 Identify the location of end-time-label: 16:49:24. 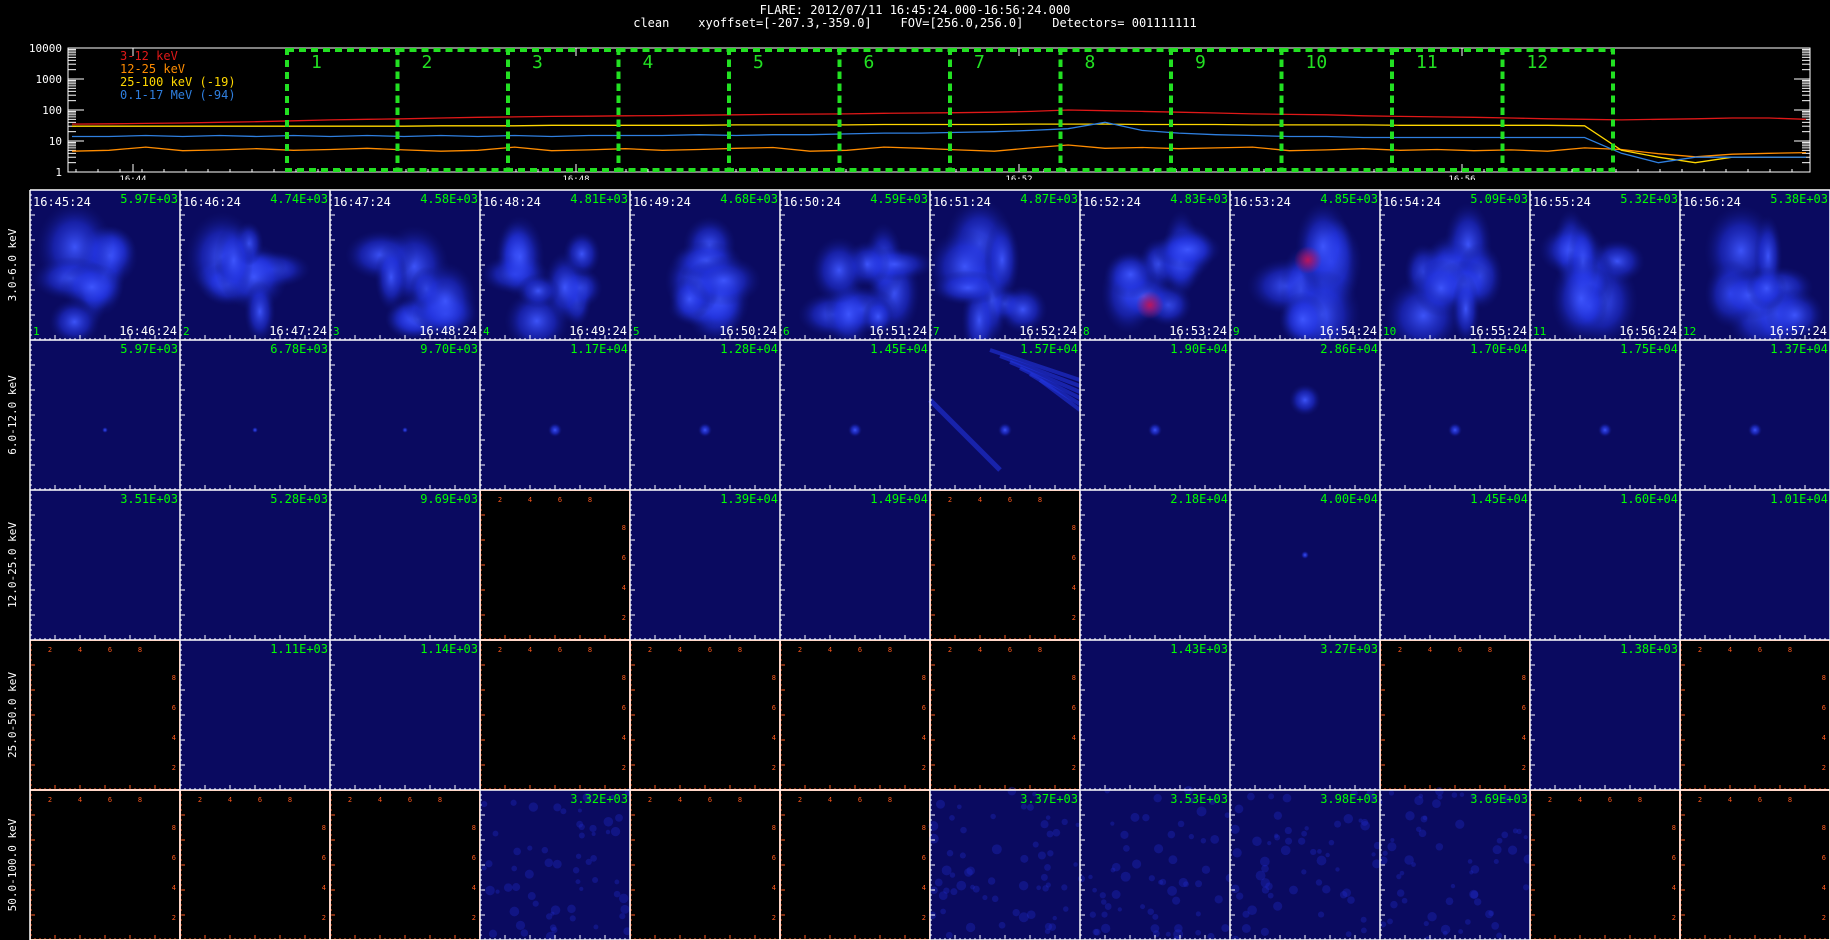
(598, 331).